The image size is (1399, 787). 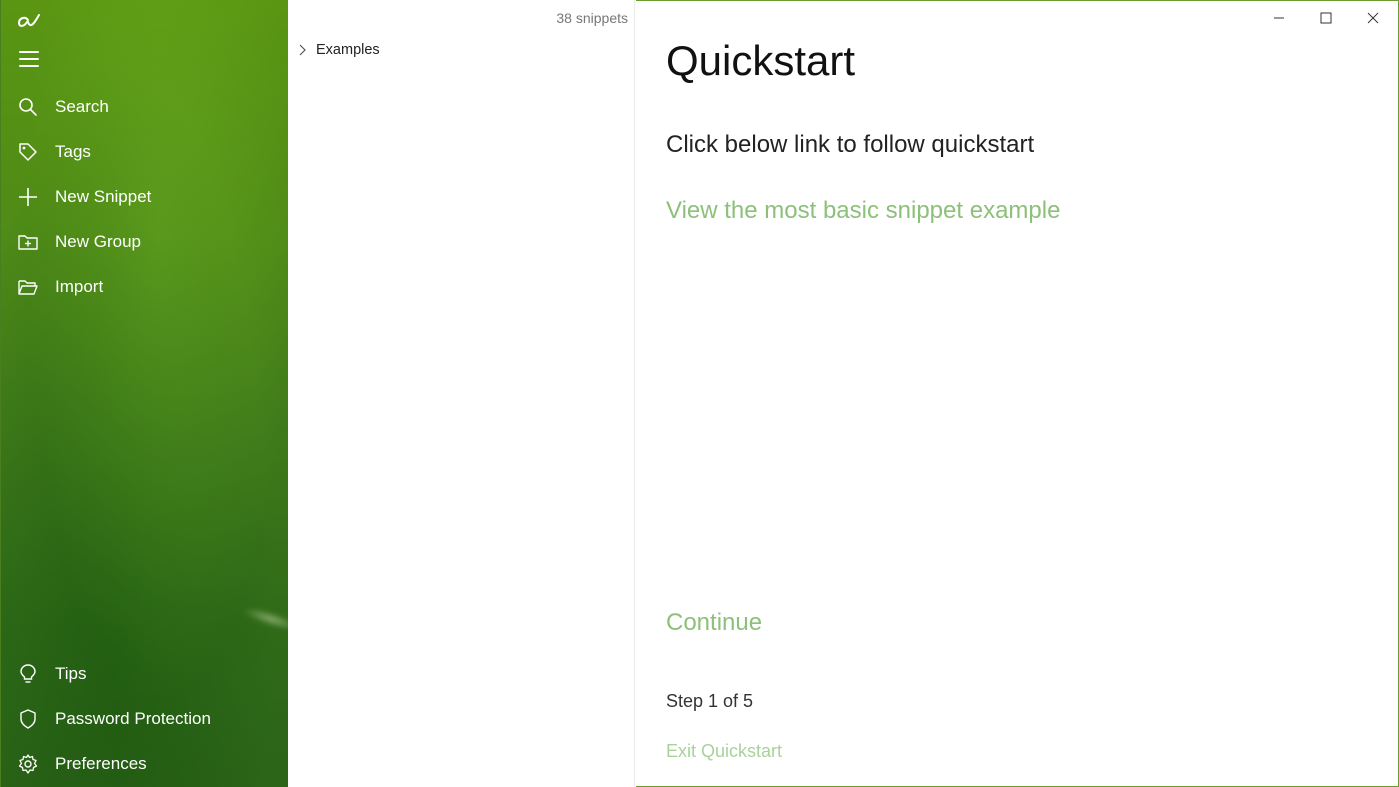 What do you see at coordinates (28, 242) in the screenshot?
I see `folder-plus-icon` at bounding box center [28, 242].